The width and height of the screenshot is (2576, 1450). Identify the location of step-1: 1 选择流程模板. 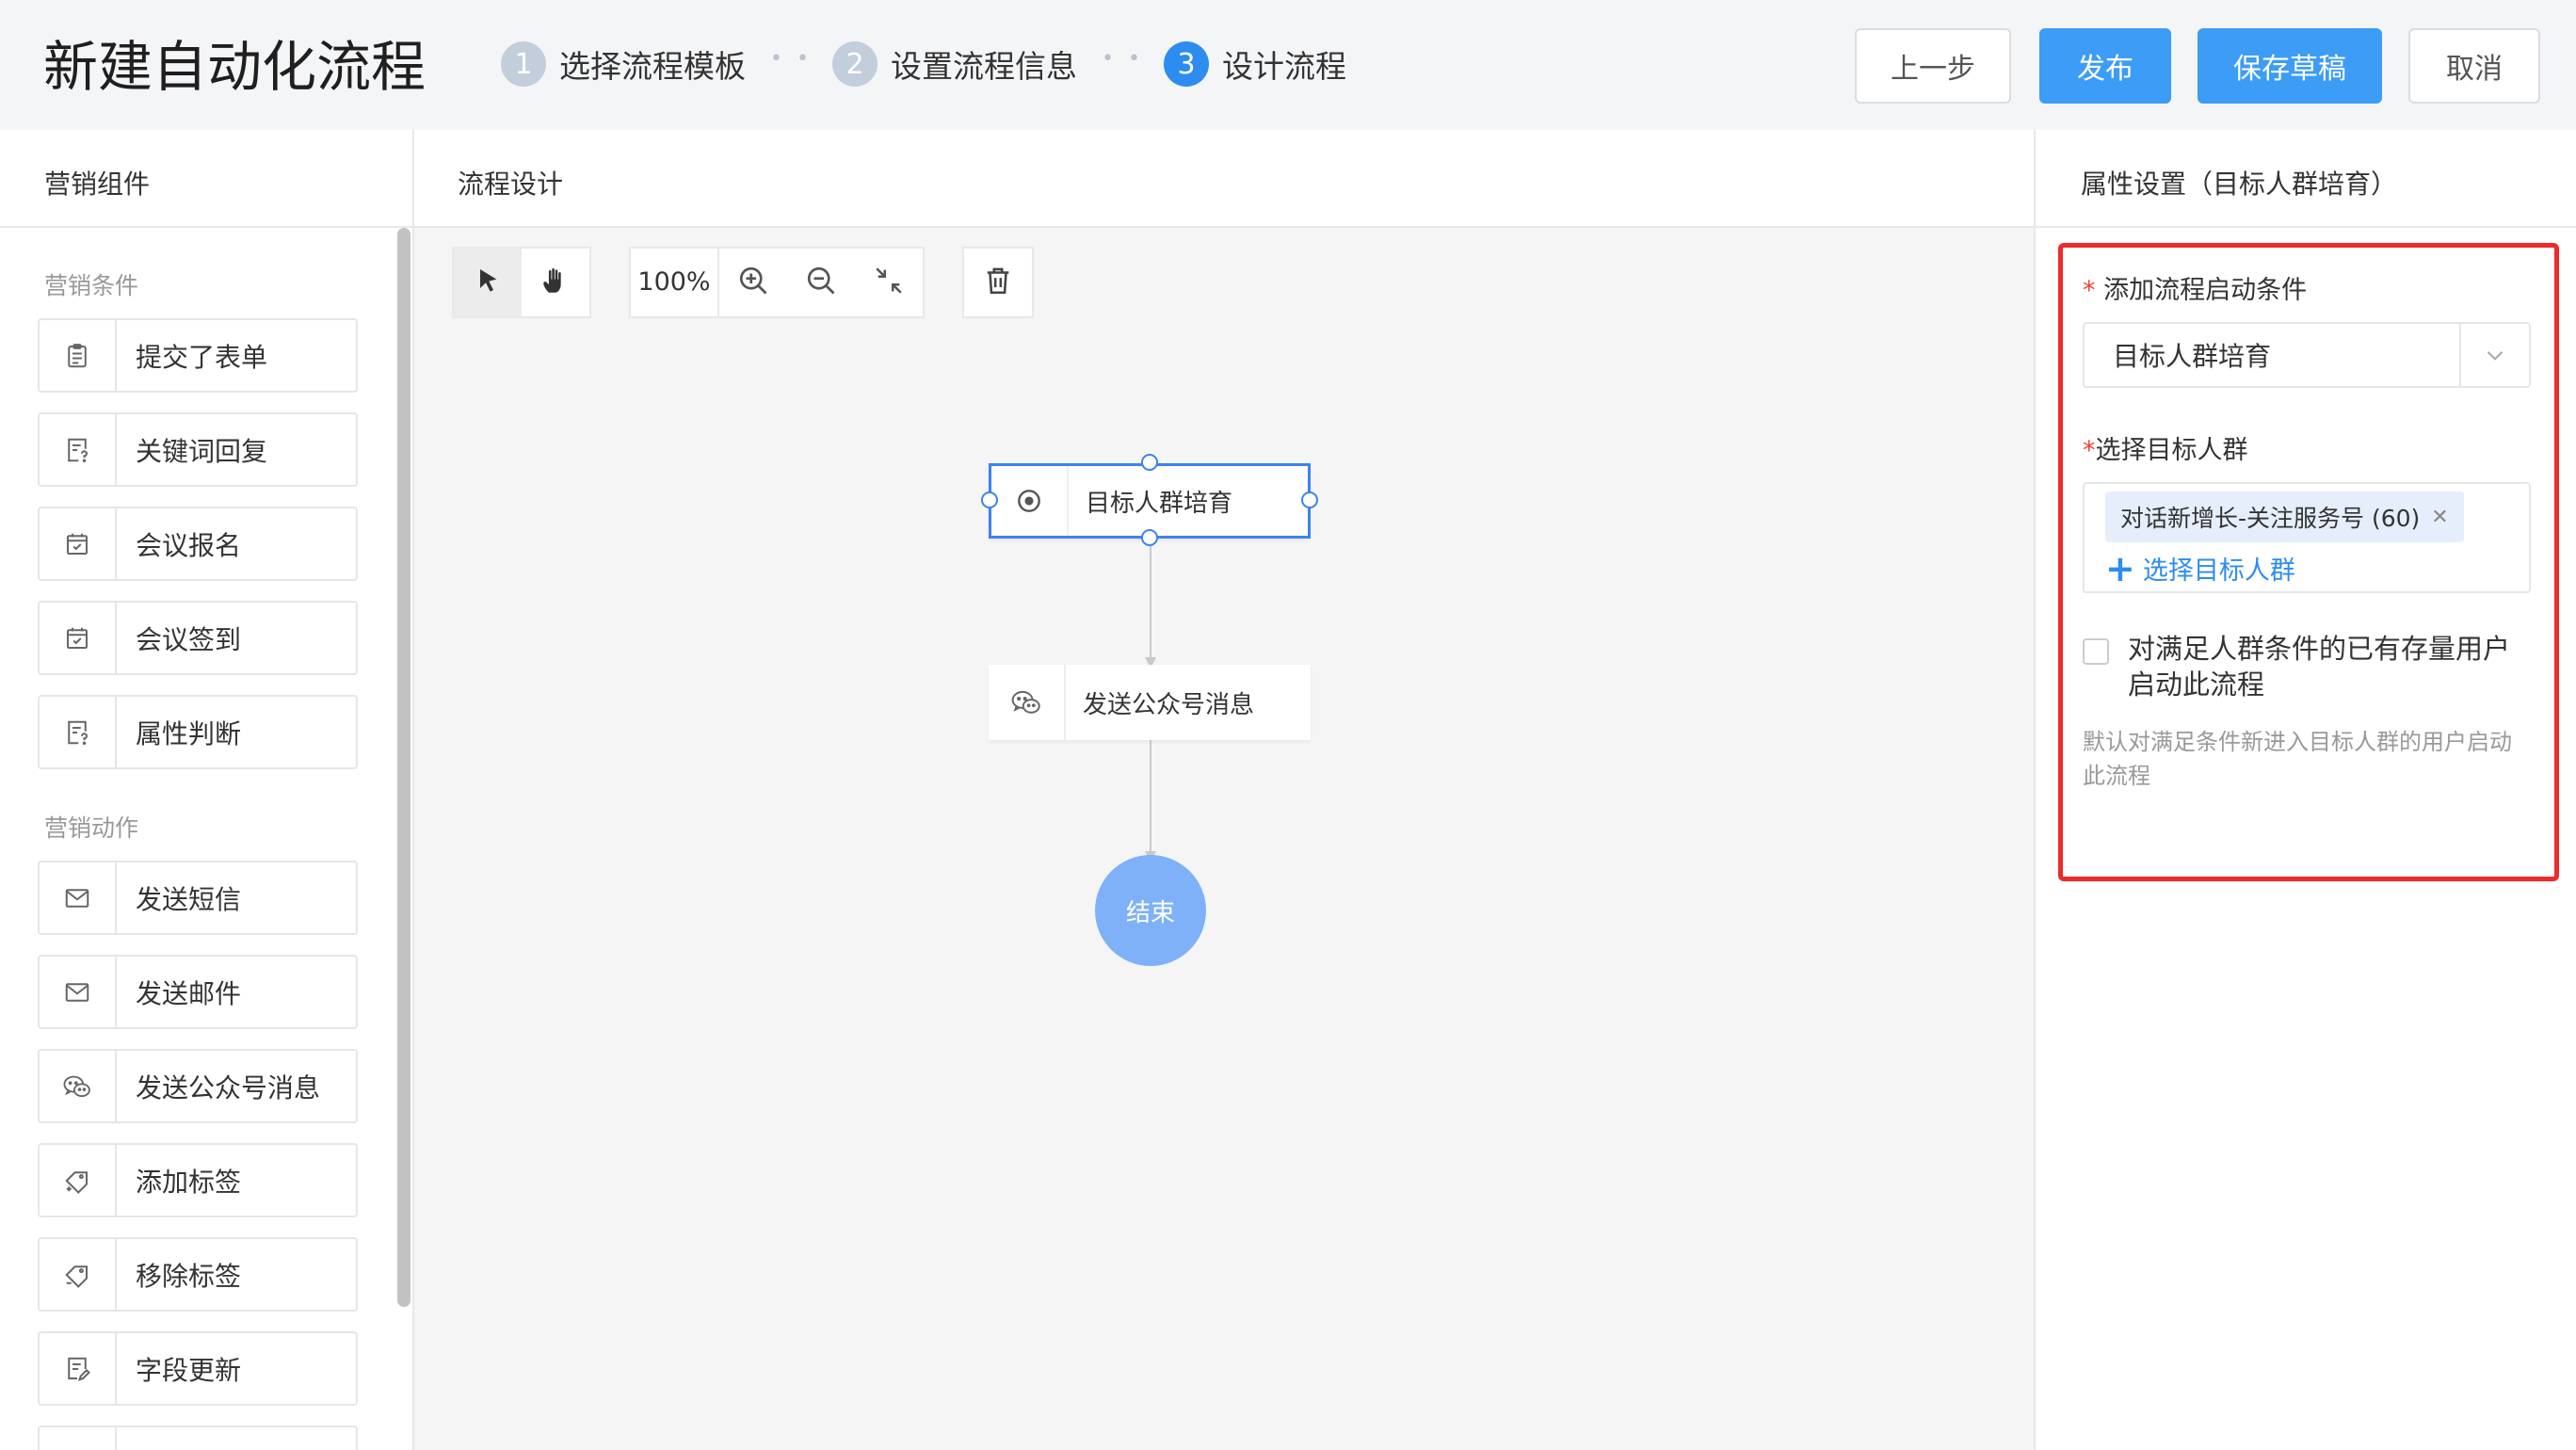
(623, 64).